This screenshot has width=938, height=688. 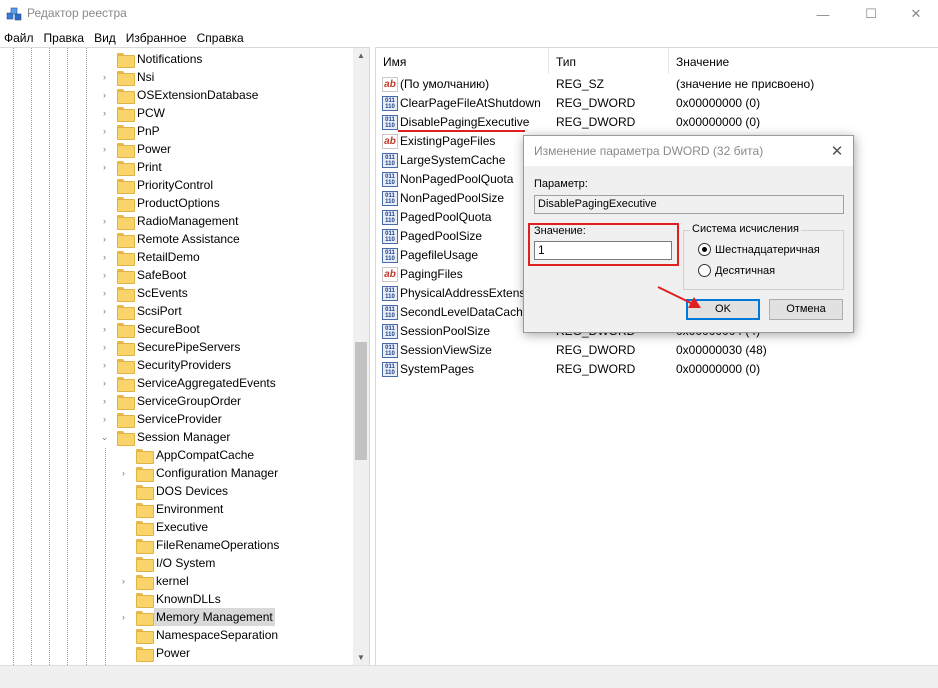 What do you see at coordinates (803, 61) in the screenshot?
I see `column-value: Значение` at bounding box center [803, 61].